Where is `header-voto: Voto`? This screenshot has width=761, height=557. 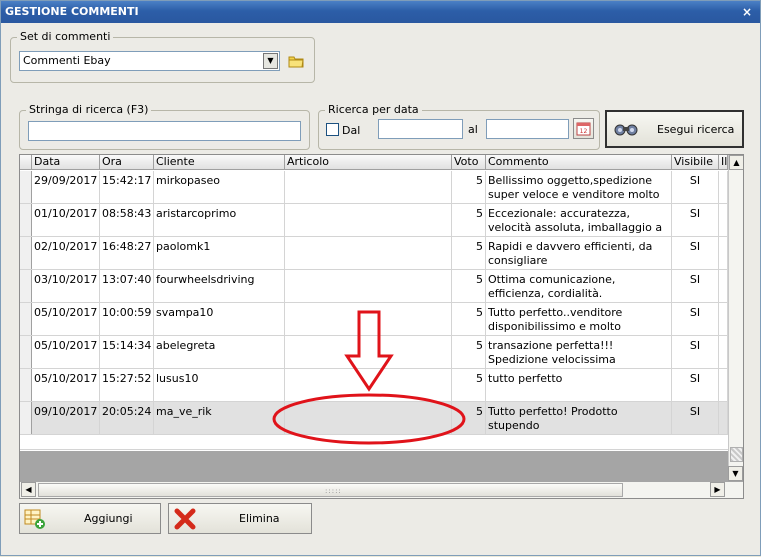
header-voto: Voto is located at coordinates (469, 162).